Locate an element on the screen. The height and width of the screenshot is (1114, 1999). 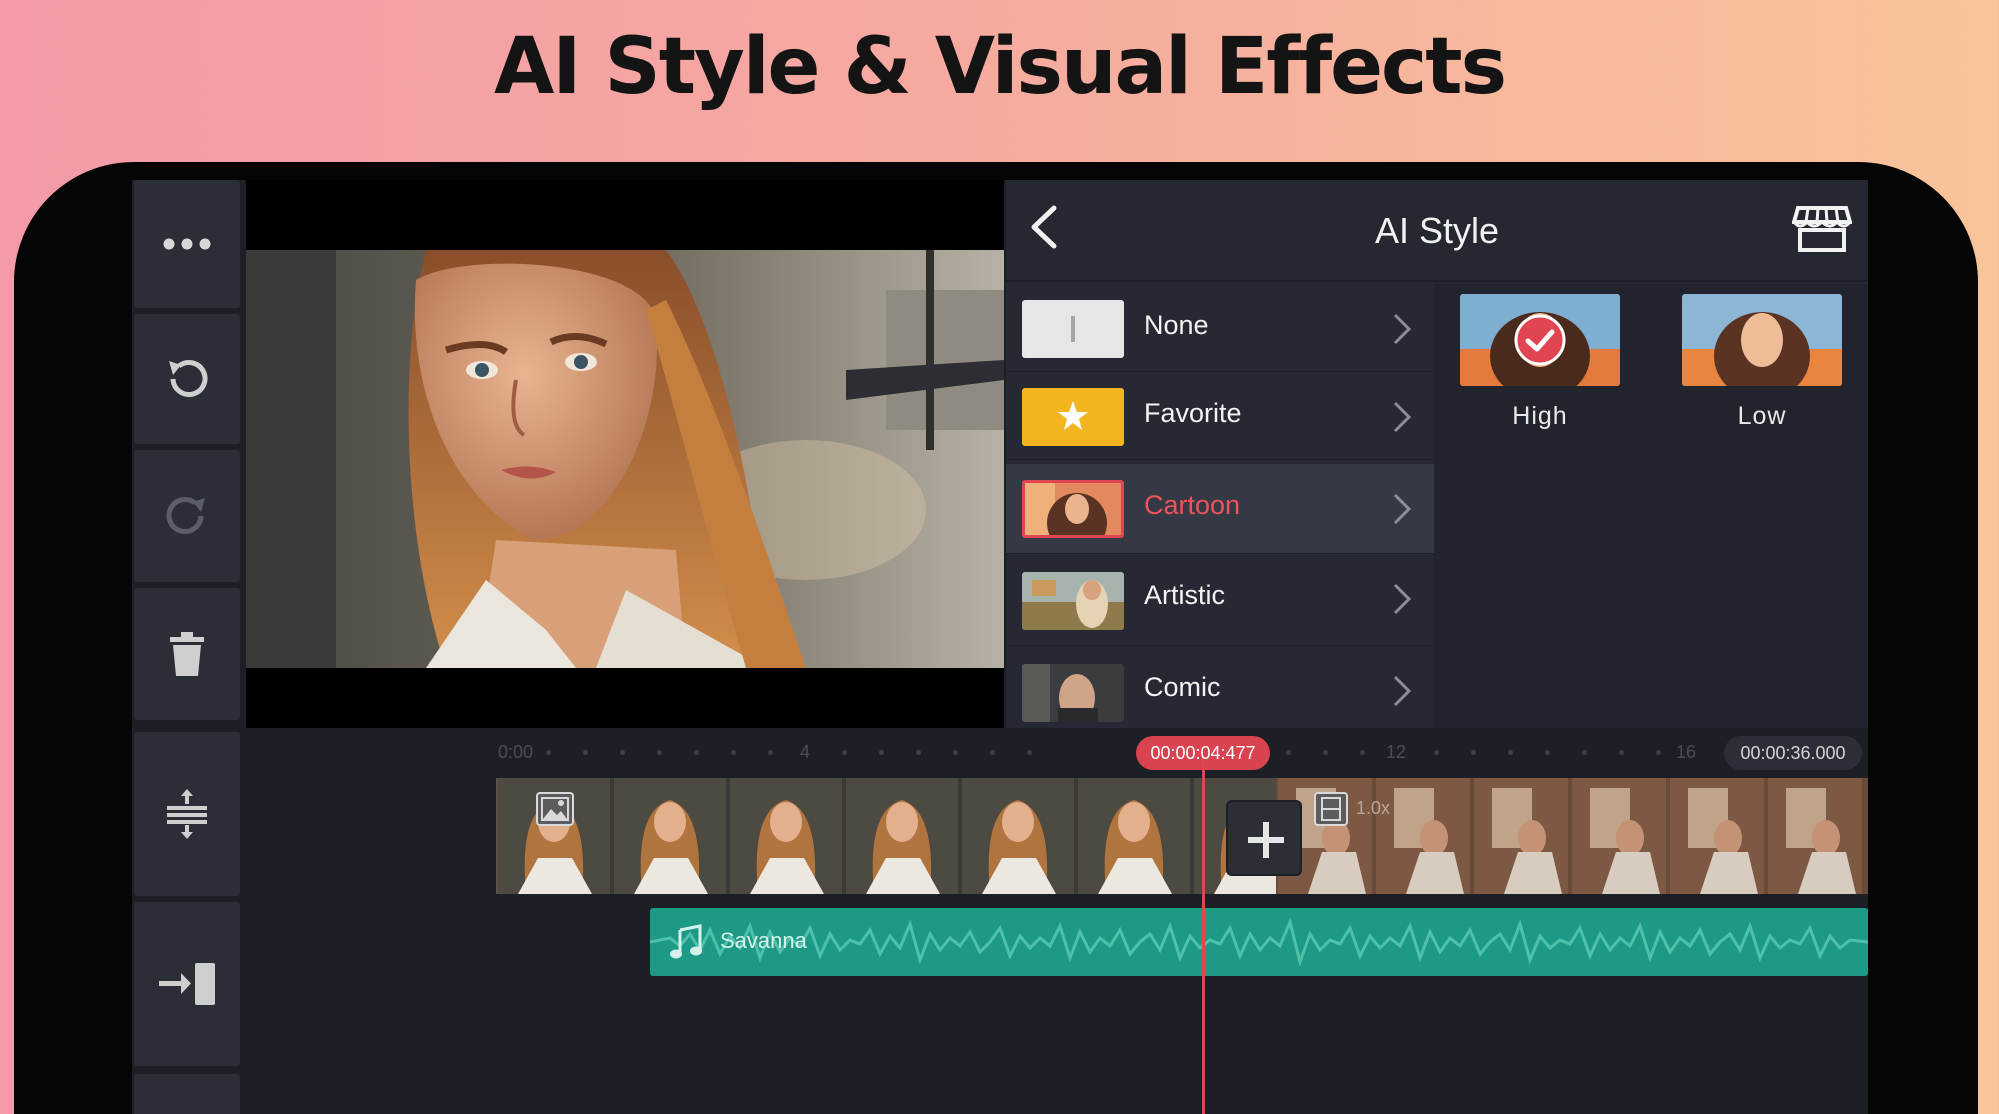
undo-icon is located at coordinates (188, 378).